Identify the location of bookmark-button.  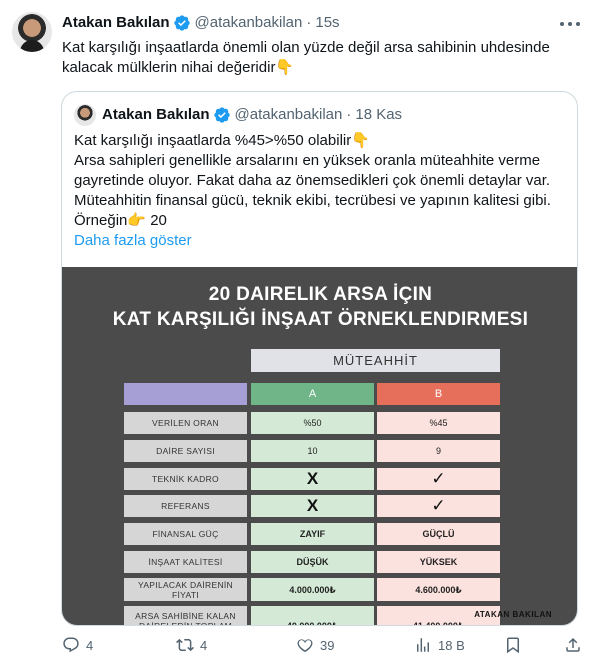
(516, 645).